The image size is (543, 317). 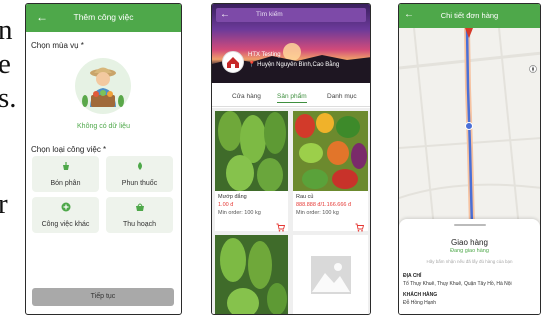 What do you see at coordinates (5, 64) in the screenshot?
I see `fragment-line-2: e` at bounding box center [5, 64].